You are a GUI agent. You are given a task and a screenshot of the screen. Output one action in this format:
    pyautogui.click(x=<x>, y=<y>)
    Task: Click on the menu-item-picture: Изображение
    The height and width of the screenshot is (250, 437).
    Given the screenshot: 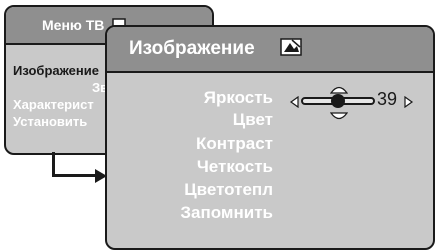 What is the action you would take?
    pyautogui.click(x=56, y=70)
    